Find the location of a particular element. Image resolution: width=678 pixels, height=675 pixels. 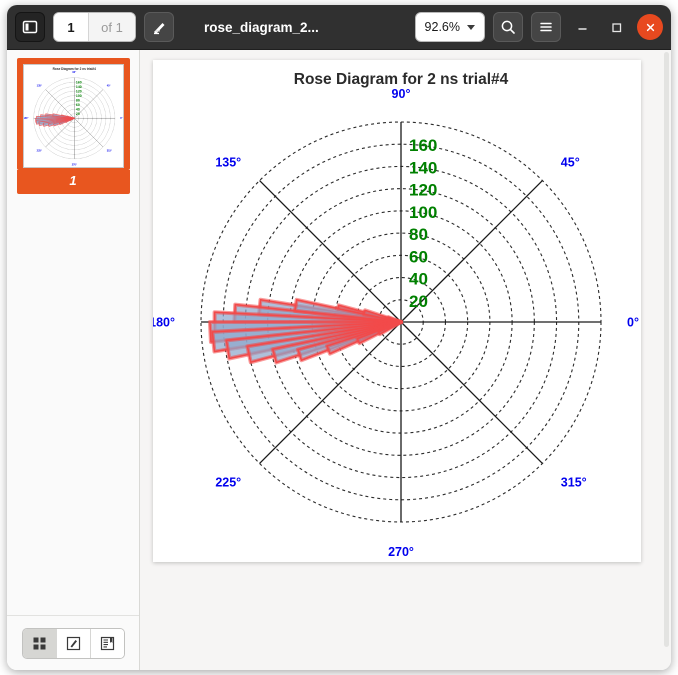

vertical-scrollbar is located at coordinates (666, 350).